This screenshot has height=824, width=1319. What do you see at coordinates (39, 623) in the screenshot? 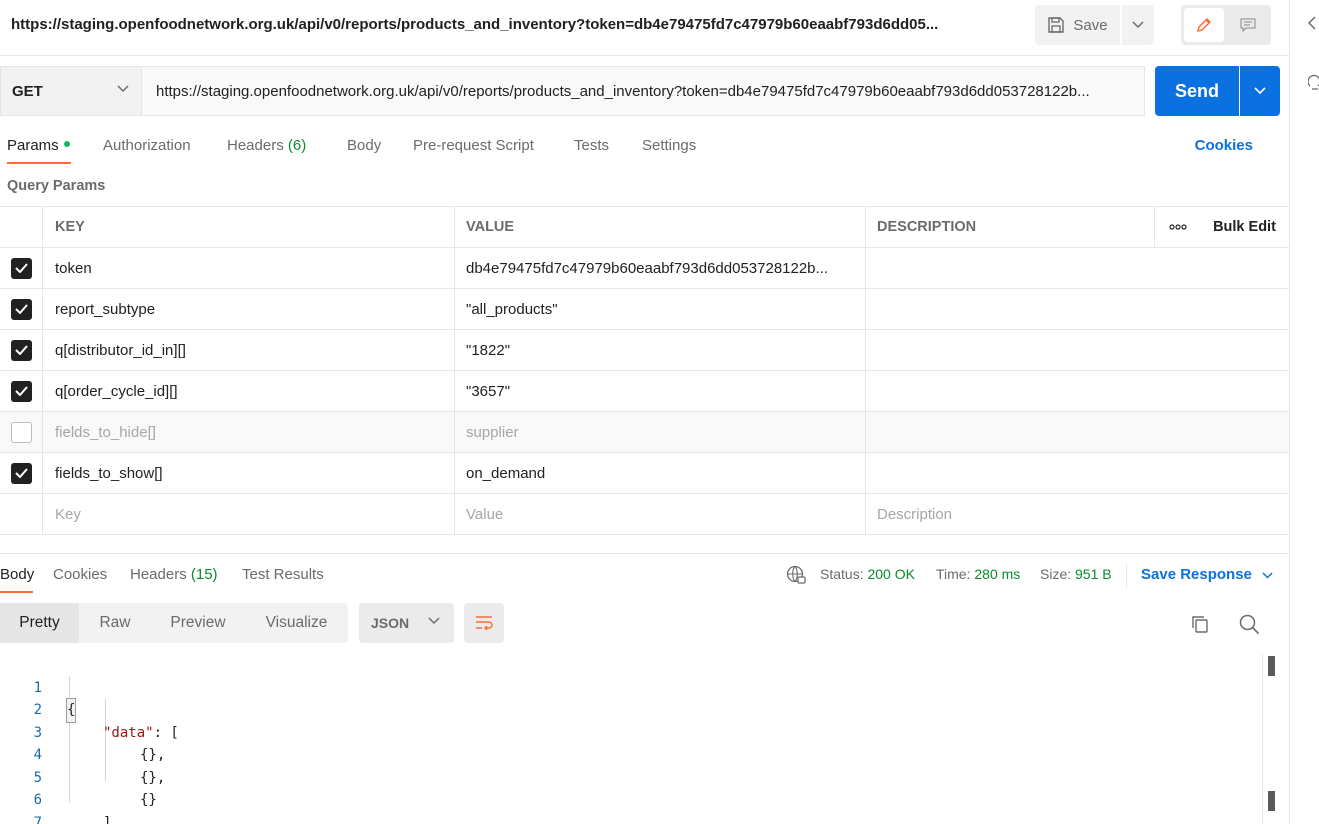
I see `view-pretty-button: Pretty` at bounding box center [39, 623].